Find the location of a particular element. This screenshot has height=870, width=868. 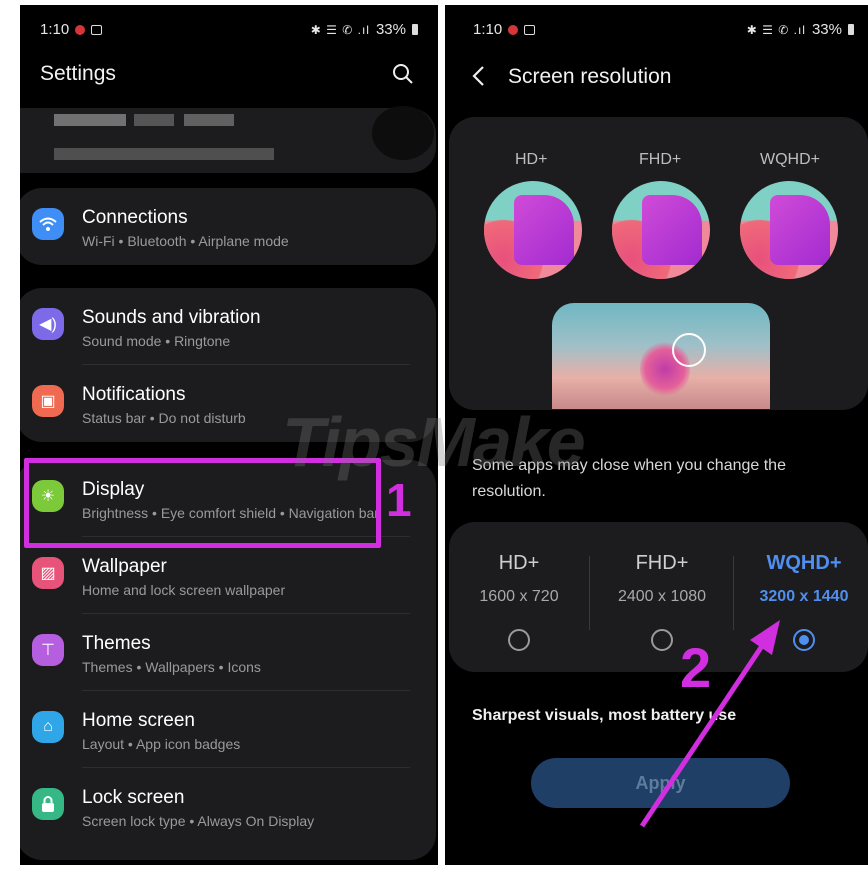

annotation-arrow is located at coordinates (709, 724).